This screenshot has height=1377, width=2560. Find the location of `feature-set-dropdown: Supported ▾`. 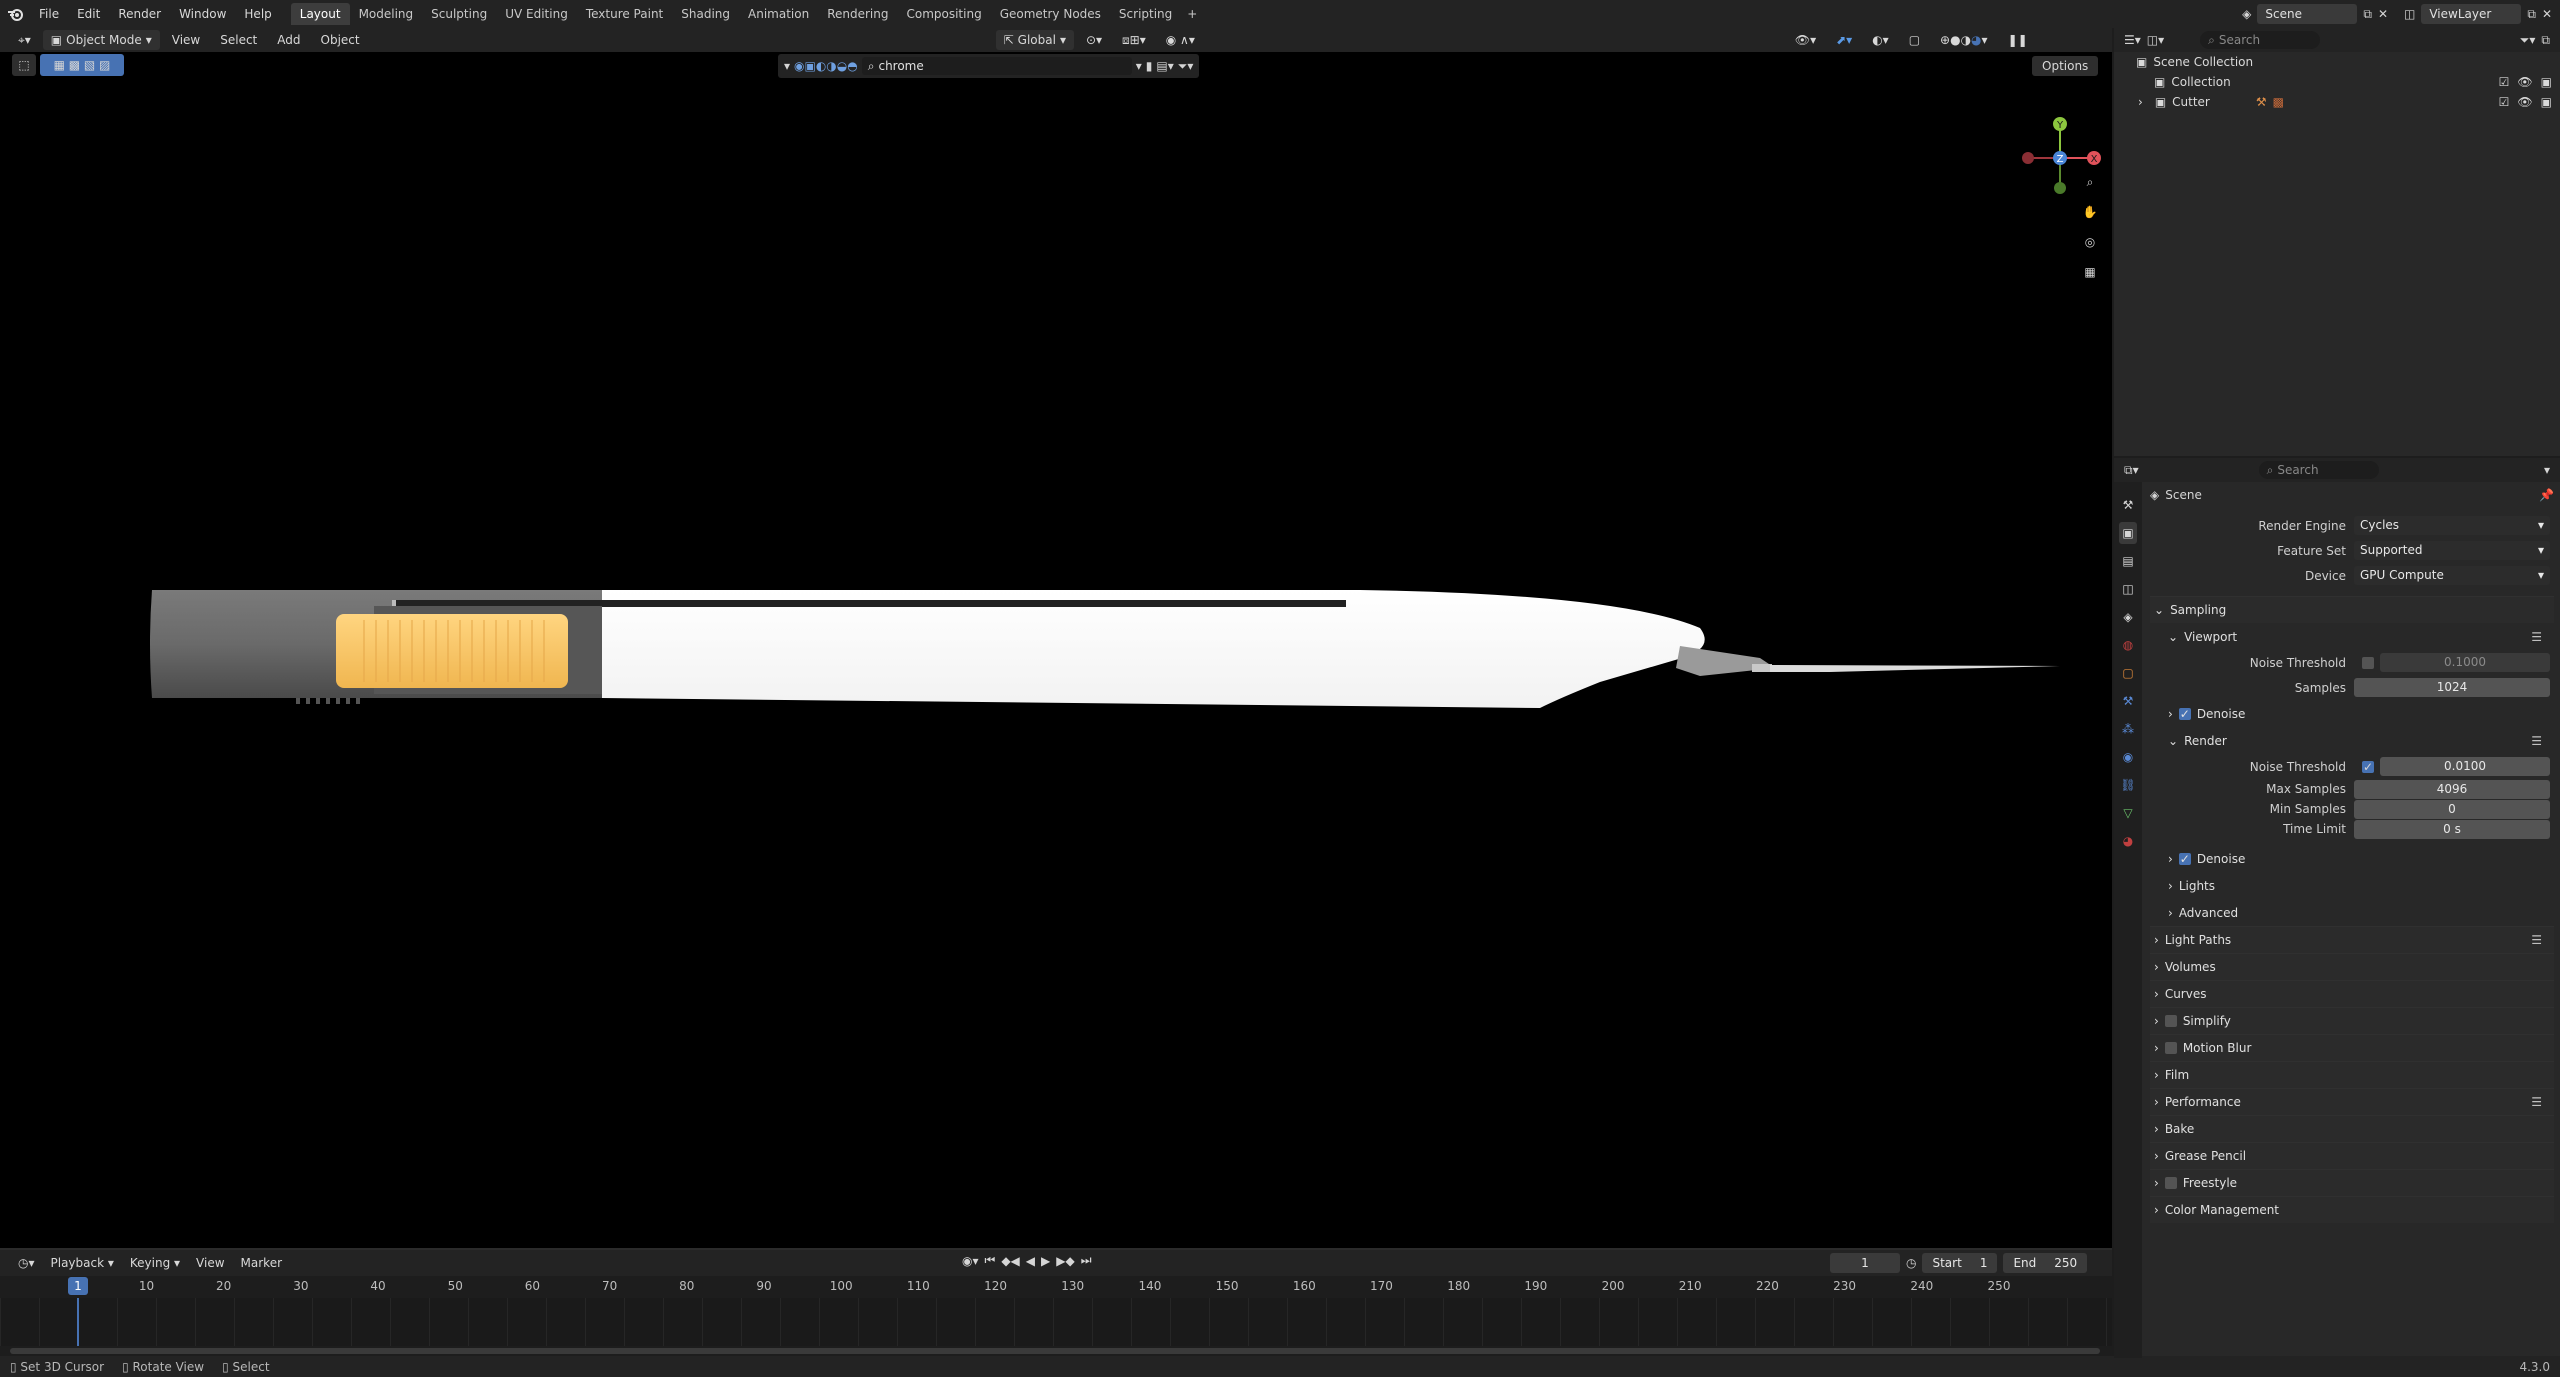

feature-set-dropdown: Supported ▾ is located at coordinates (2452, 550).